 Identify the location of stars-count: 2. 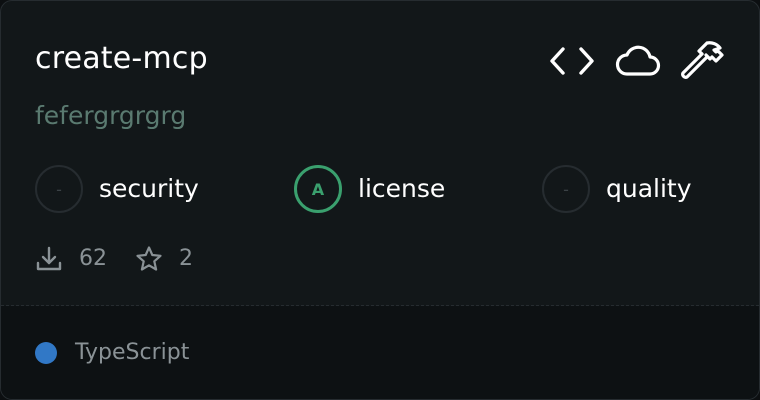
(186, 258).